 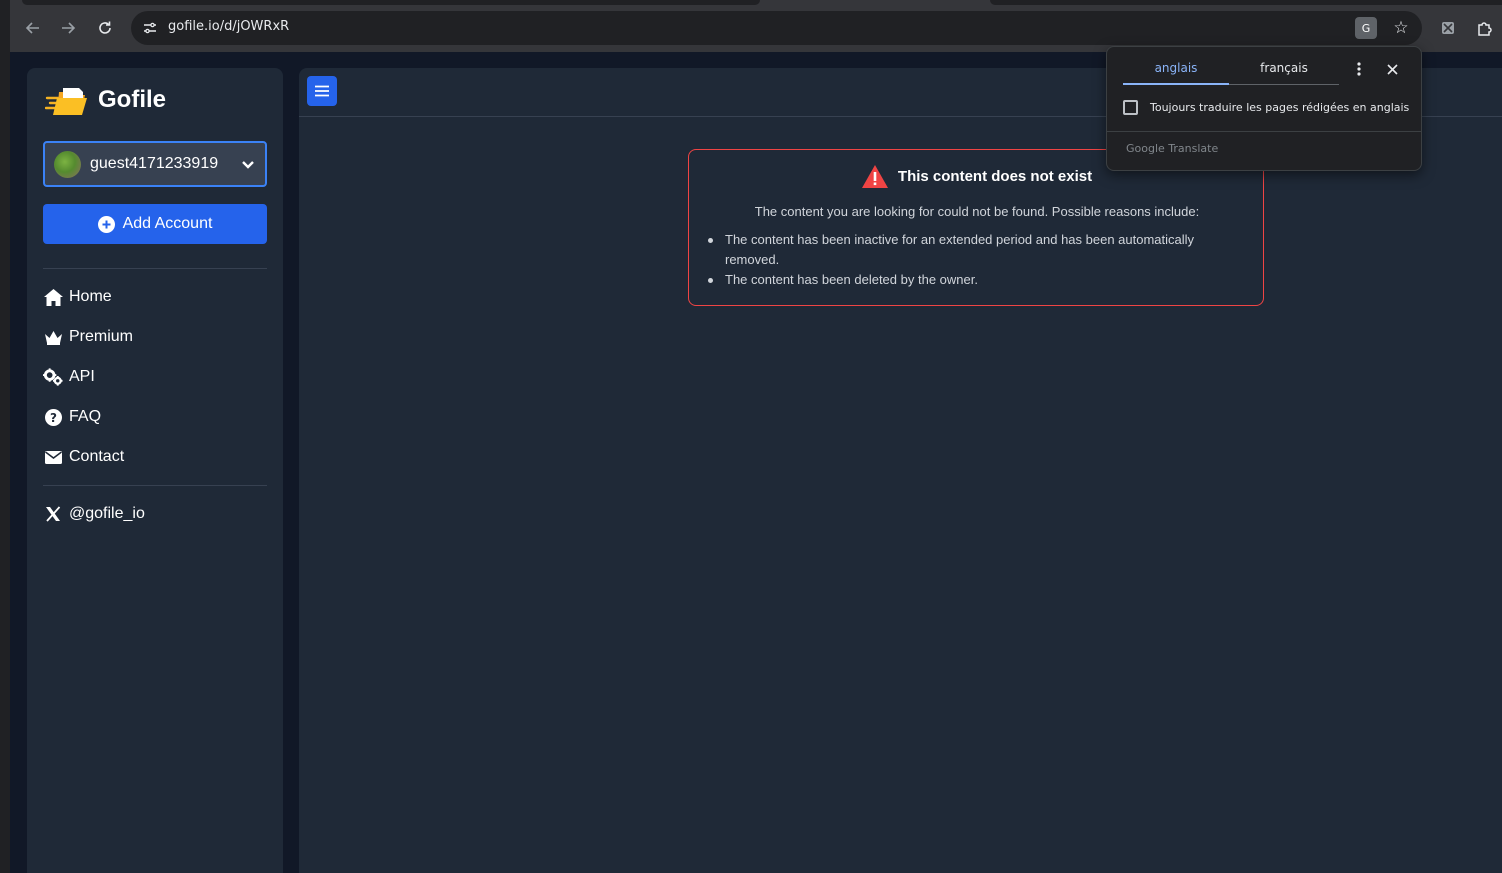 What do you see at coordinates (53, 514) in the screenshot?
I see `x-logo-icon` at bounding box center [53, 514].